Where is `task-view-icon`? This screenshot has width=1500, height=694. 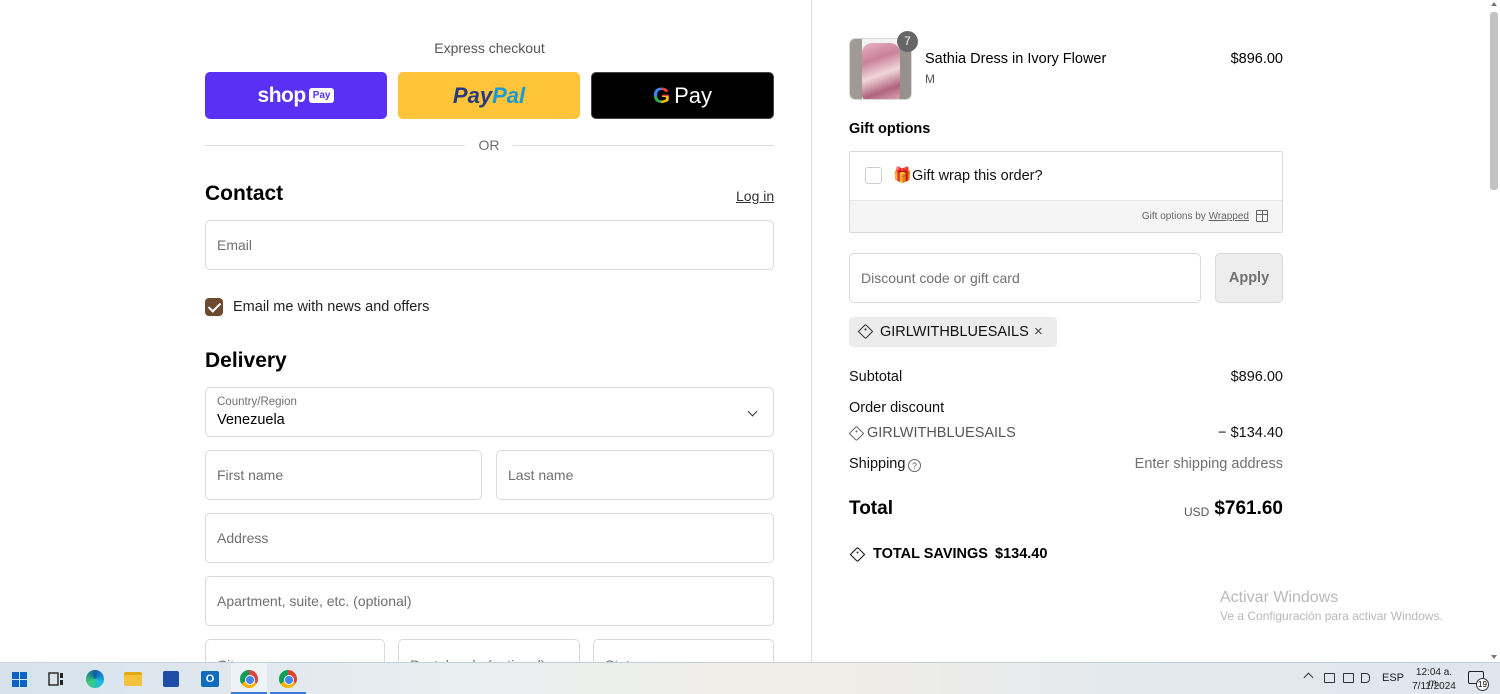 task-view-icon is located at coordinates (56, 679).